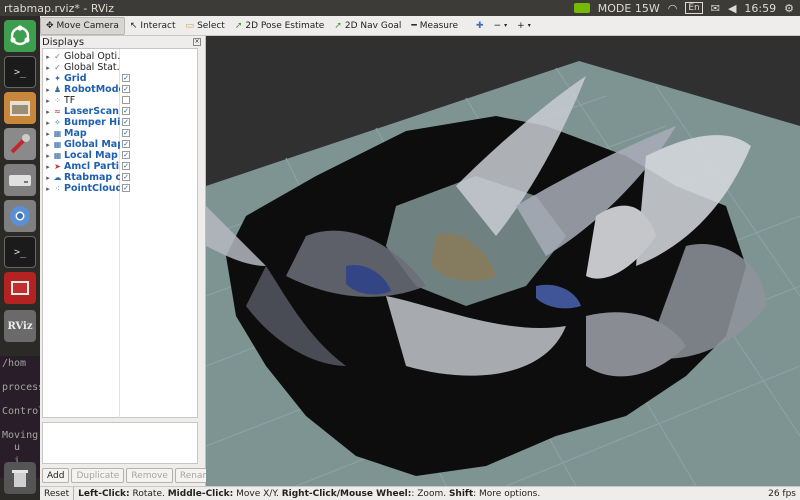 This screenshot has height=500, width=800. What do you see at coordinates (153, 26) in the screenshot?
I see `interact-tool: ↖ Interact` at bounding box center [153, 26].